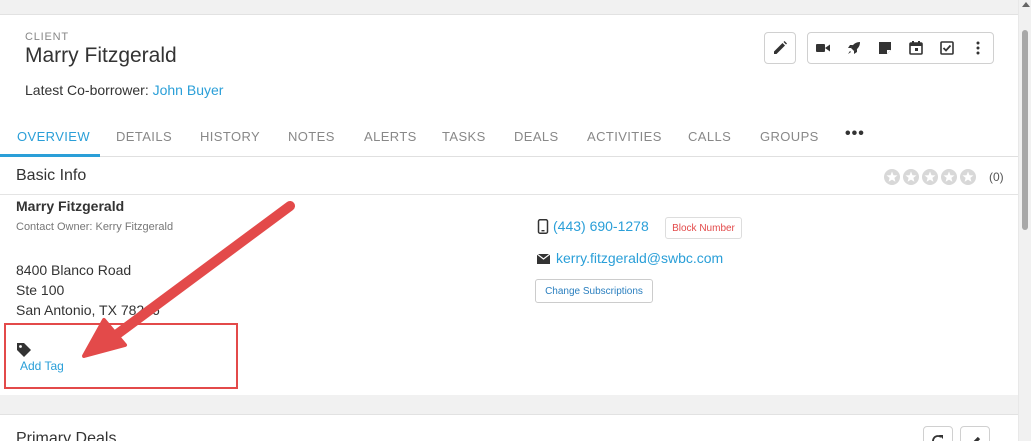 Image resolution: width=1031 pixels, height=441 pixels. Describe the element at coordinates (601, 226) in the screenshot. I see `phone-link: (443) 690-1278` at that location.